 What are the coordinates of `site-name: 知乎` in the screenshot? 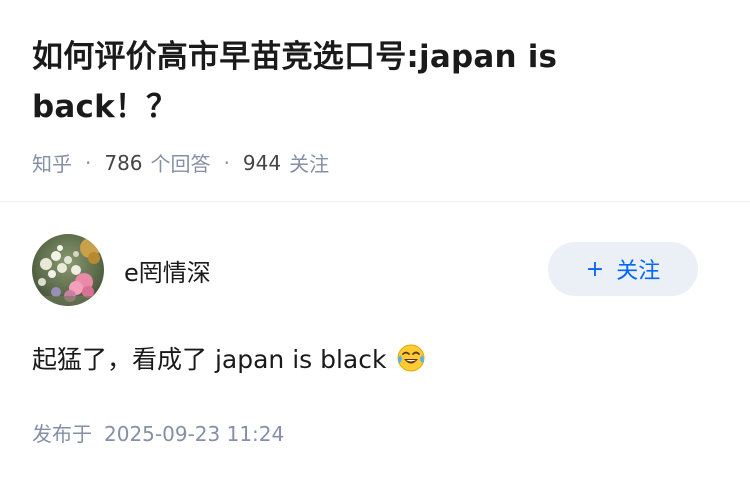 It's located at (52, 162).